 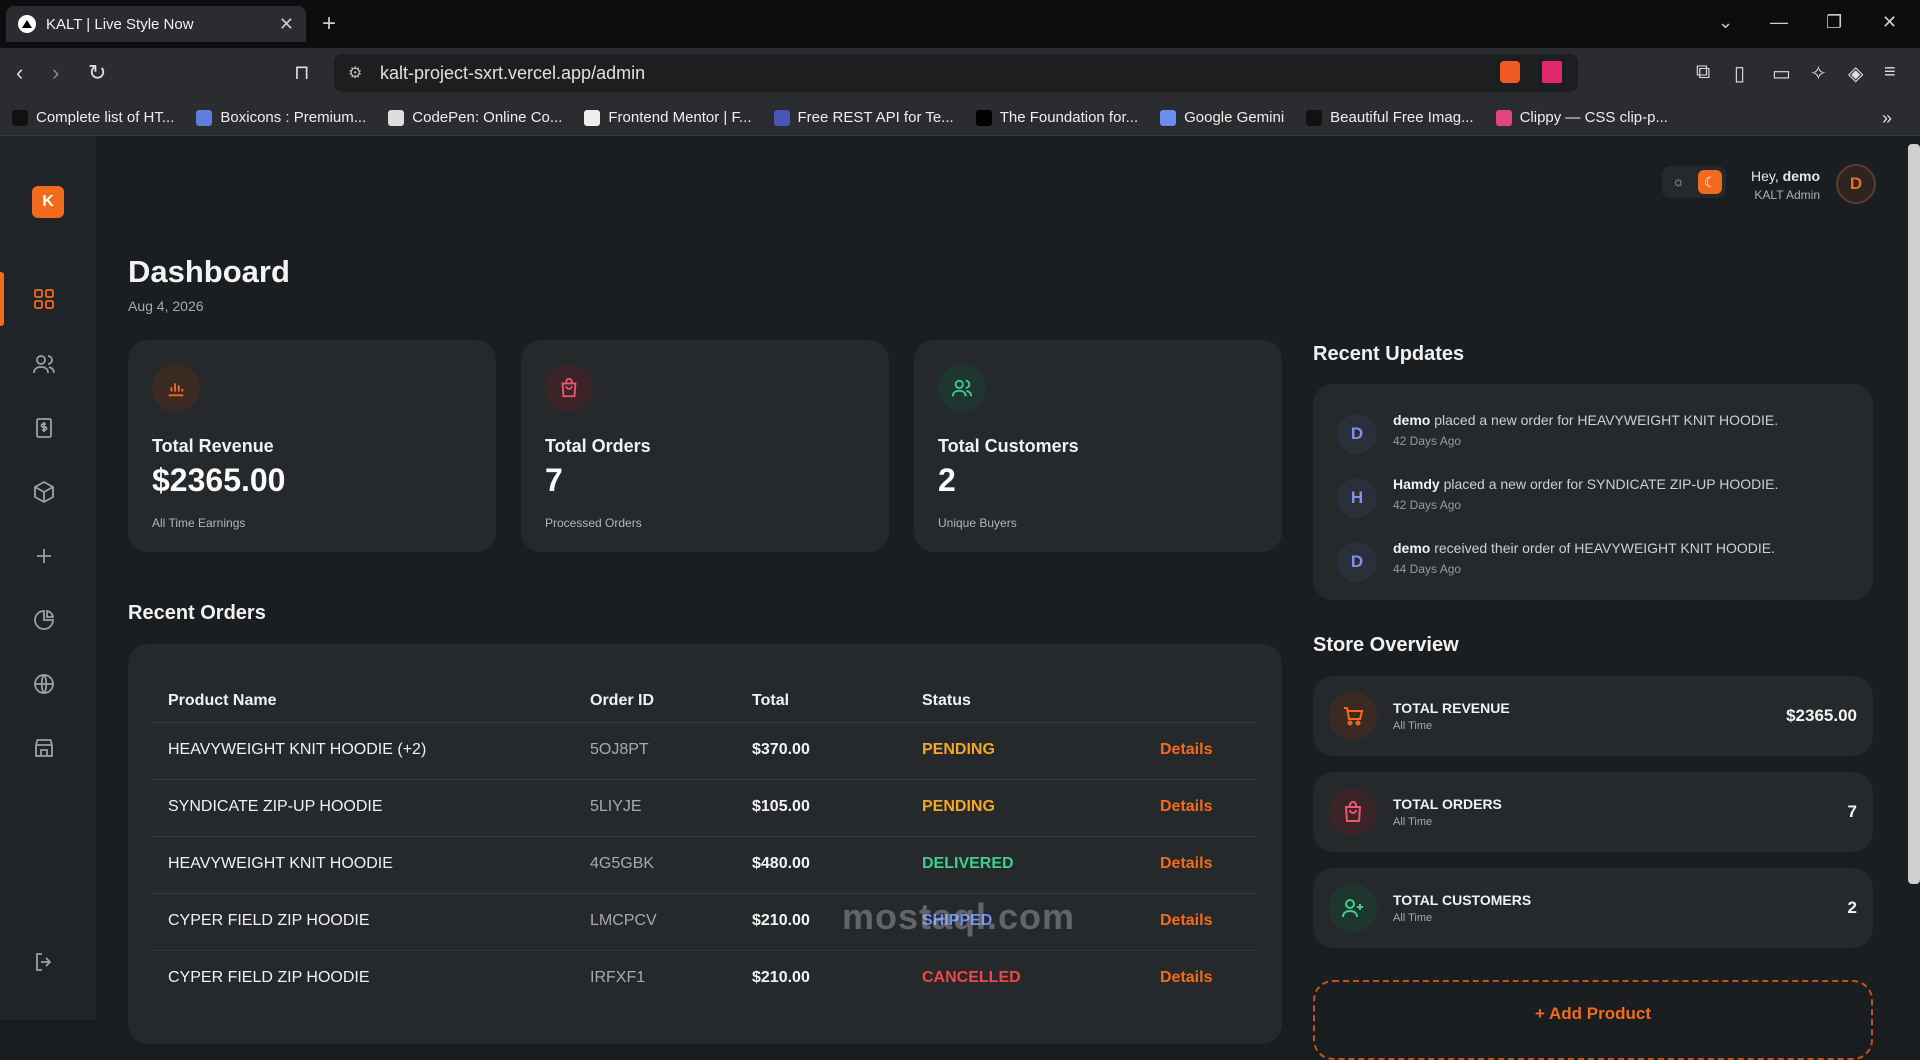 I want to click on minimize-icon: —, so click(x=1779, y=22).